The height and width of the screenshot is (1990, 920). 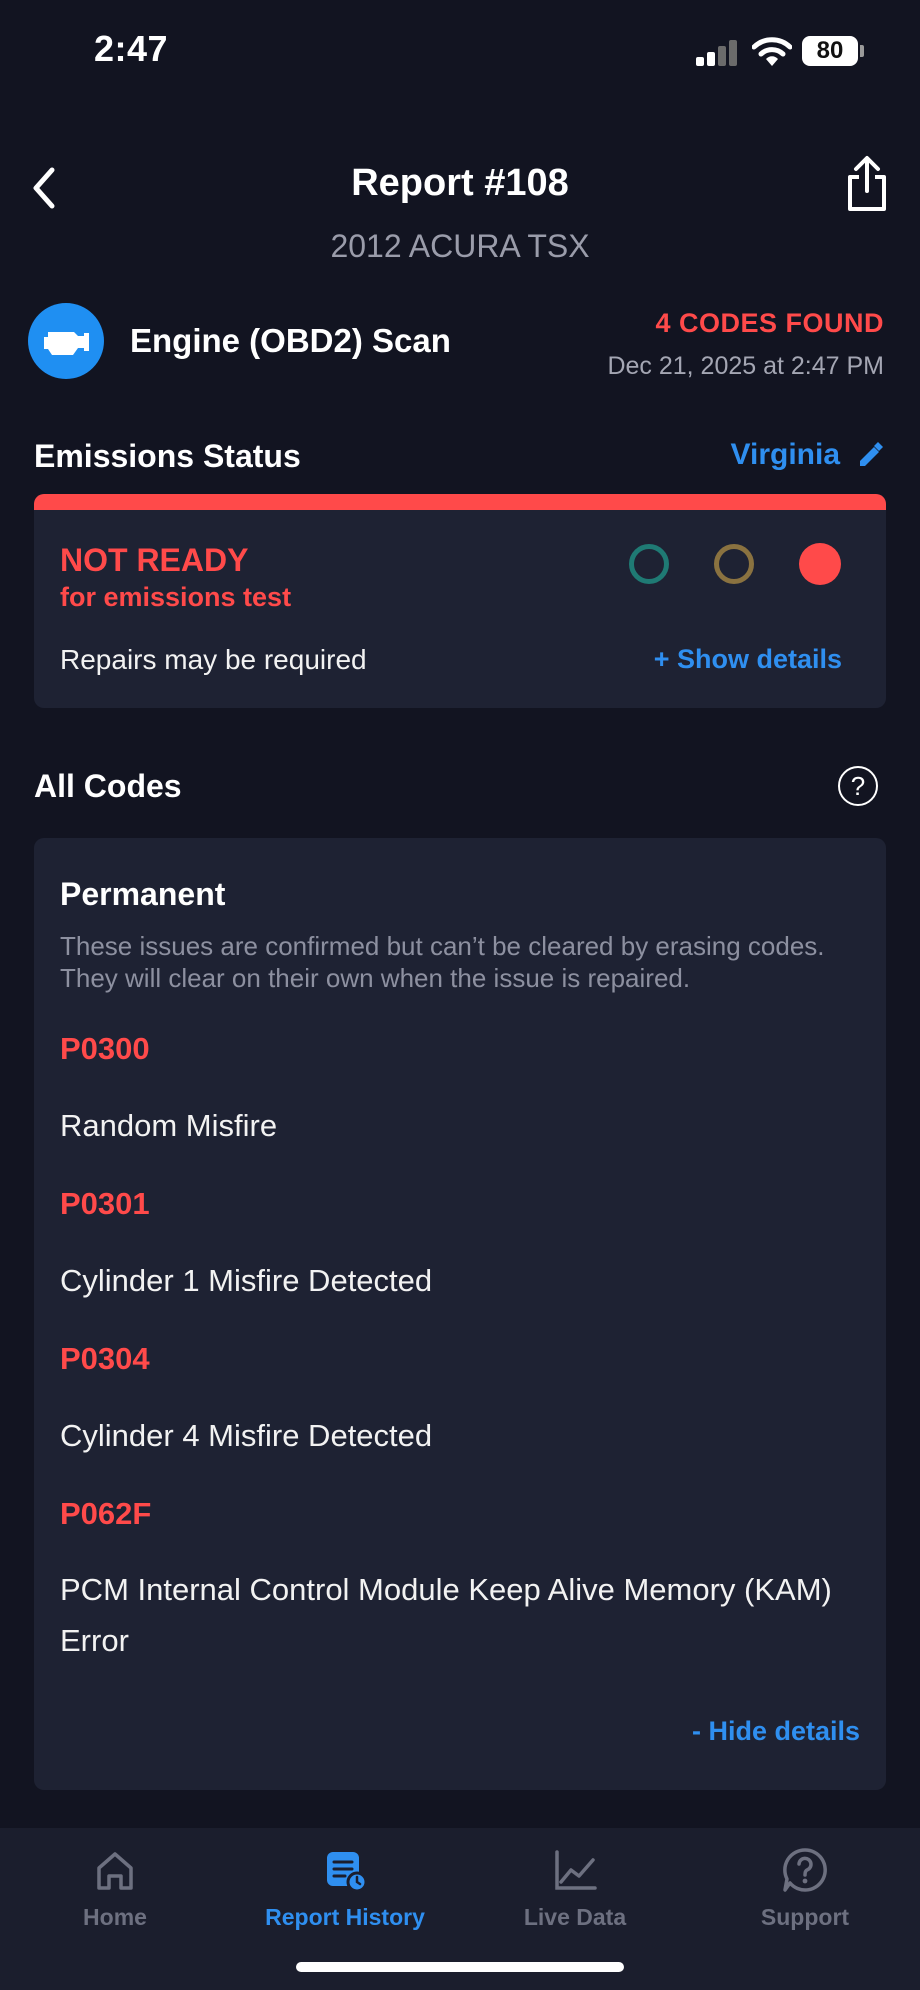 What do you see at coordinates (460, 183) in the screenshot?
I see `page-title: Report #108` at bounding box center [460, 183].